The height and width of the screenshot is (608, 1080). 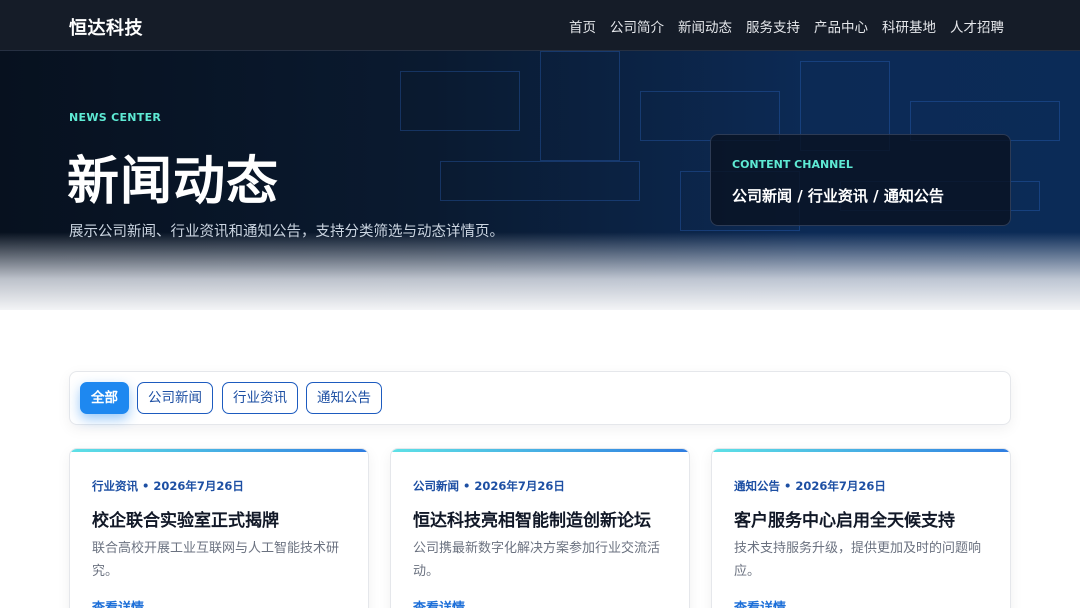 I want to click on filter-chip-company-news: 公司新闻, so click(x=175, y=398).